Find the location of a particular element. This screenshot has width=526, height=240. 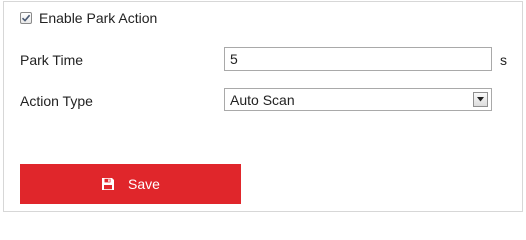

action-type-select: Auto Scan is located at coordinates (358, 99).